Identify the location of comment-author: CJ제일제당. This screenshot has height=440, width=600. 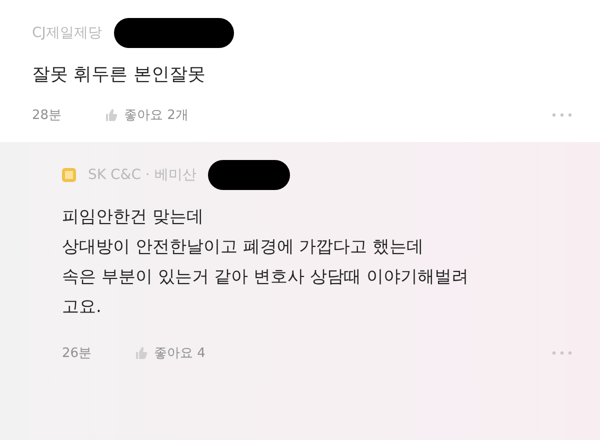
(67, 33).